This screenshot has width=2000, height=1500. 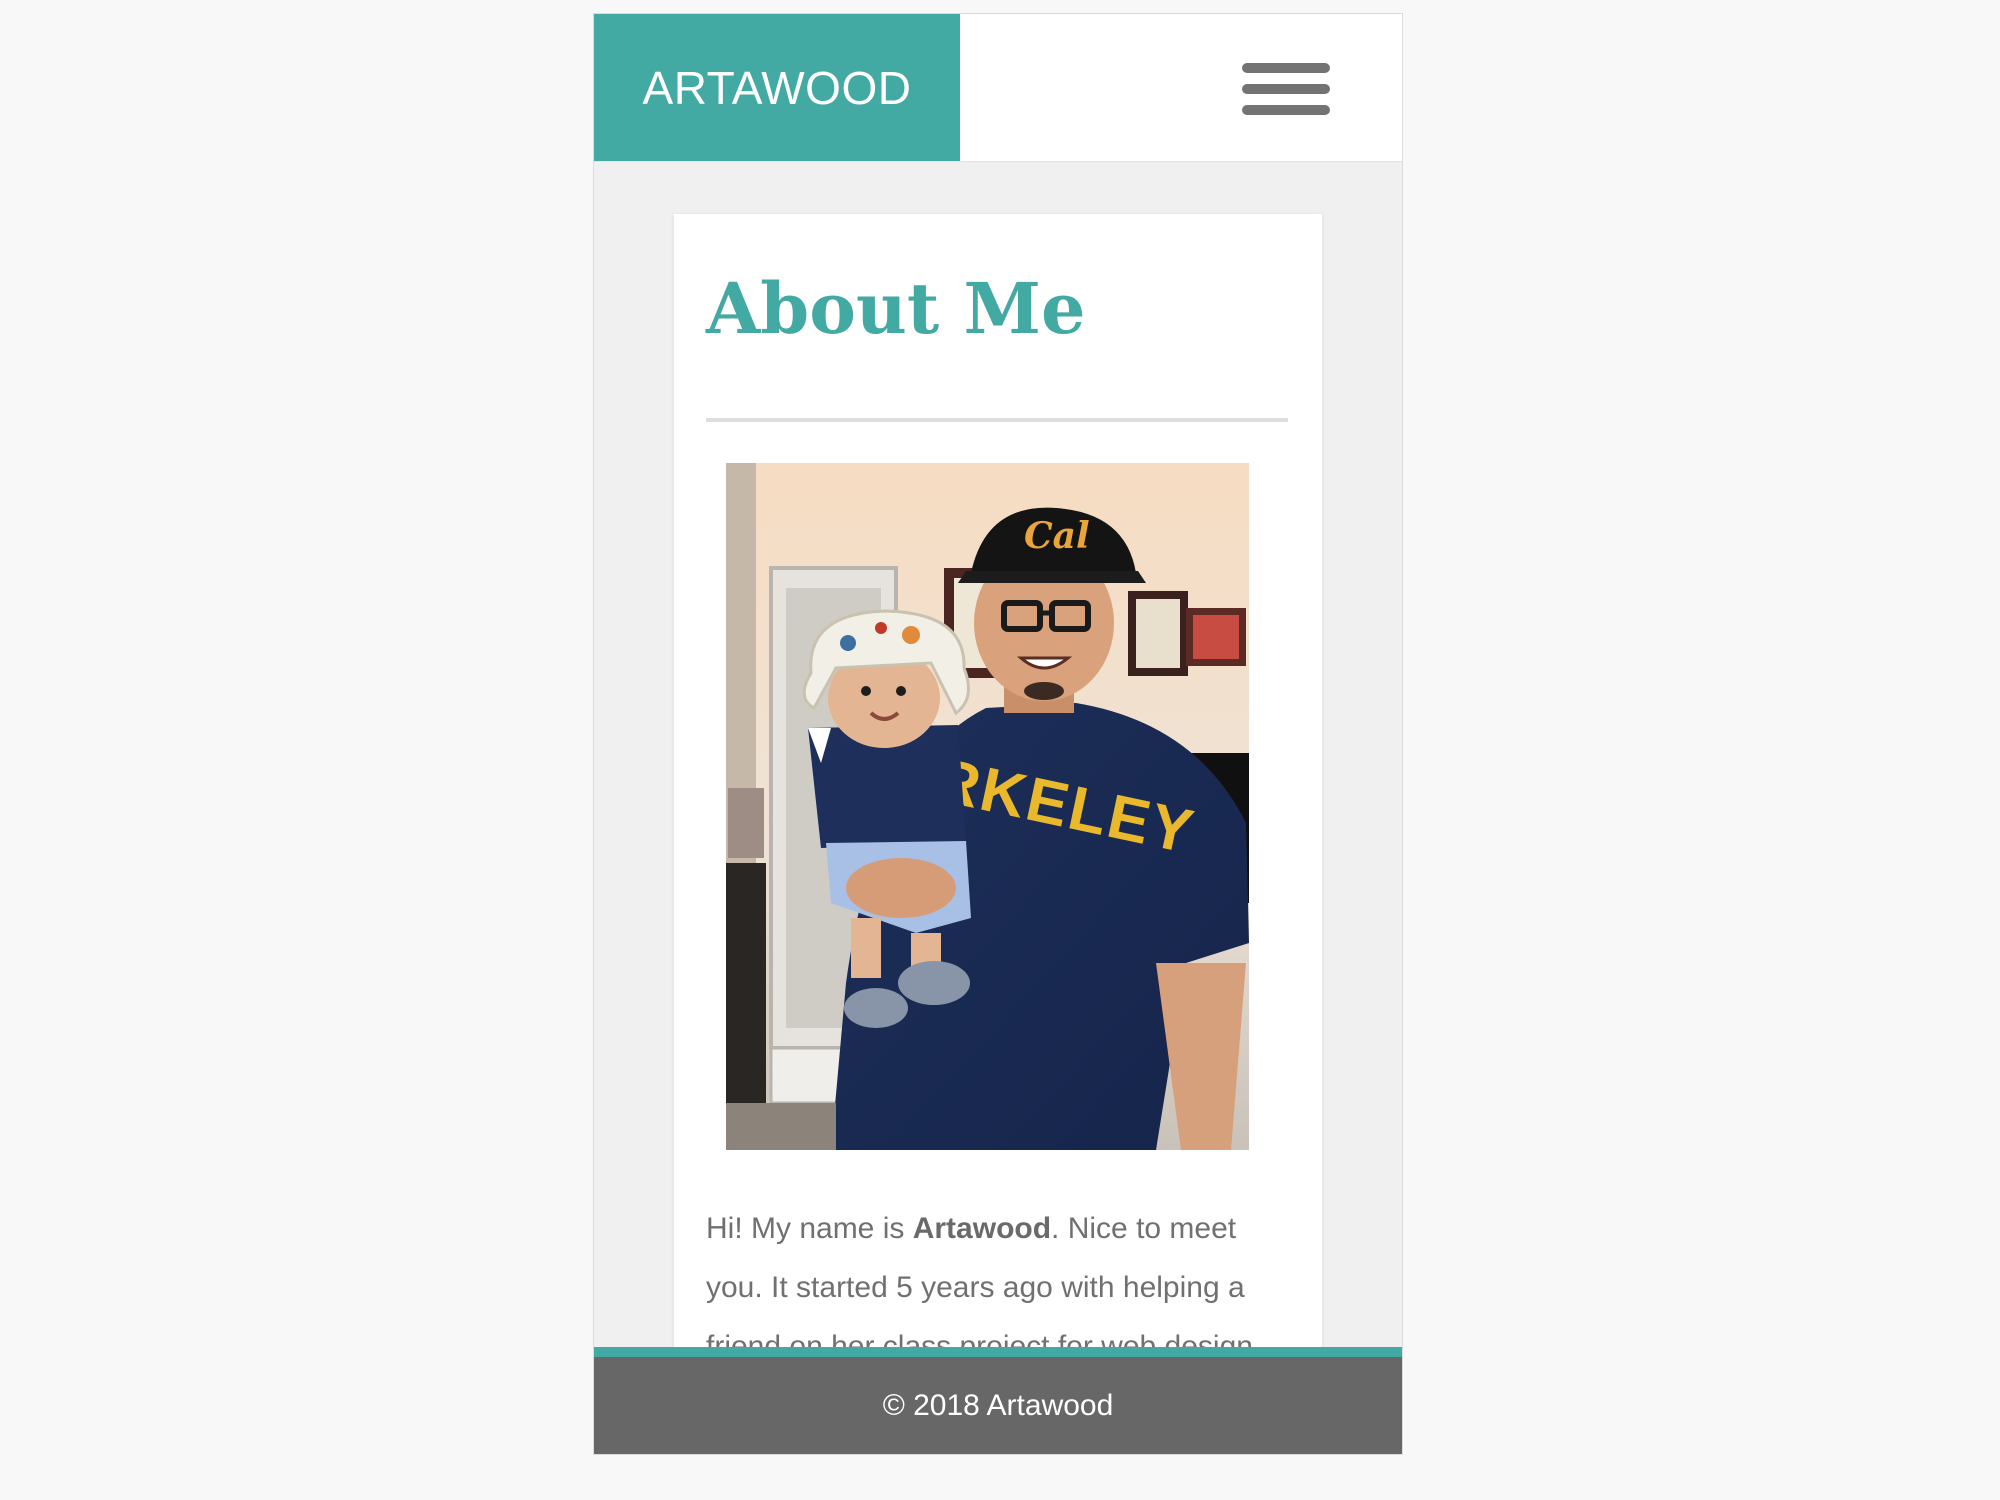 I want to click on bio-name: Artawood, so click(x=982, y=1228).